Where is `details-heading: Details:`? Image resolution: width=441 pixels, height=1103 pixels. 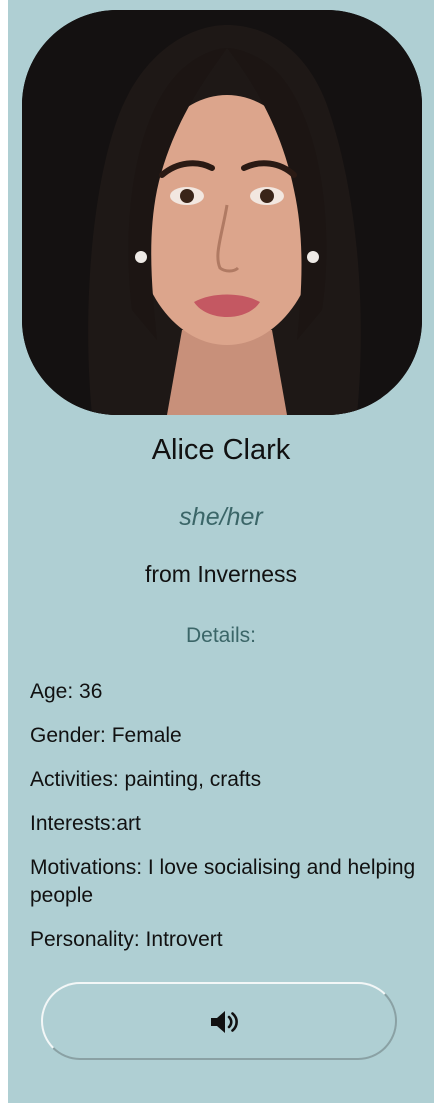
details-heading: Details: is located at coordinates (221, 635).